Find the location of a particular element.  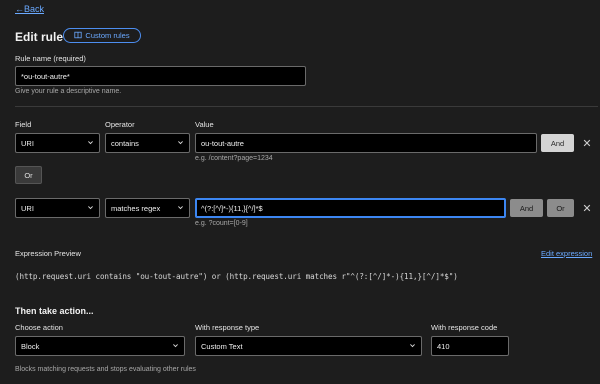

or-button: Or is located at coordinates (560, 208).